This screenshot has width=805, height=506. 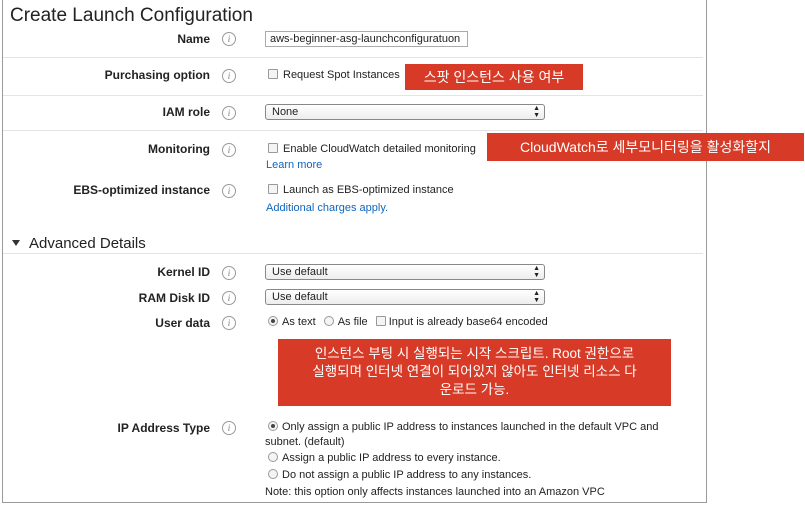 What do you see at coordinates (474, 389) in the screenshot?
I see `userdata-callout-line: 운로드 가능.` at bounding box center [474, 389].